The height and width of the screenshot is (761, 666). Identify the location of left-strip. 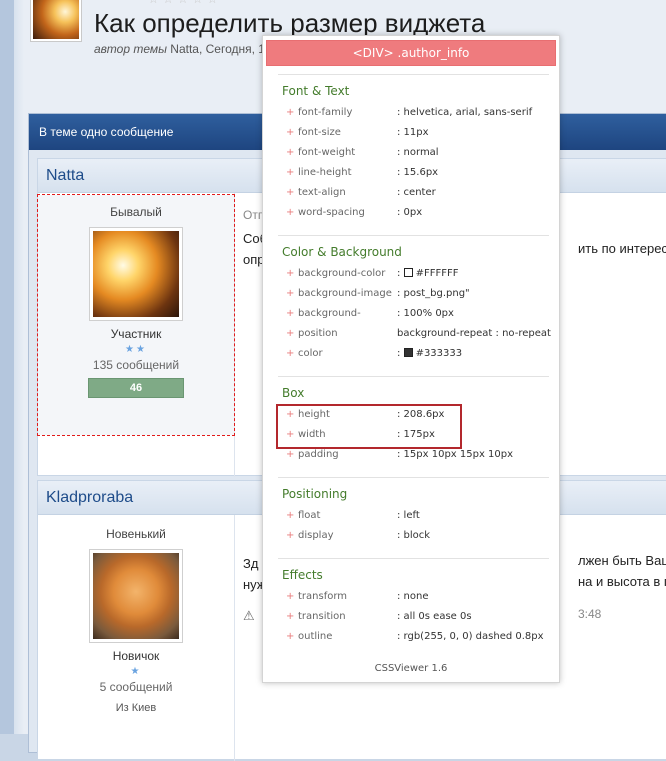
(7, 367).